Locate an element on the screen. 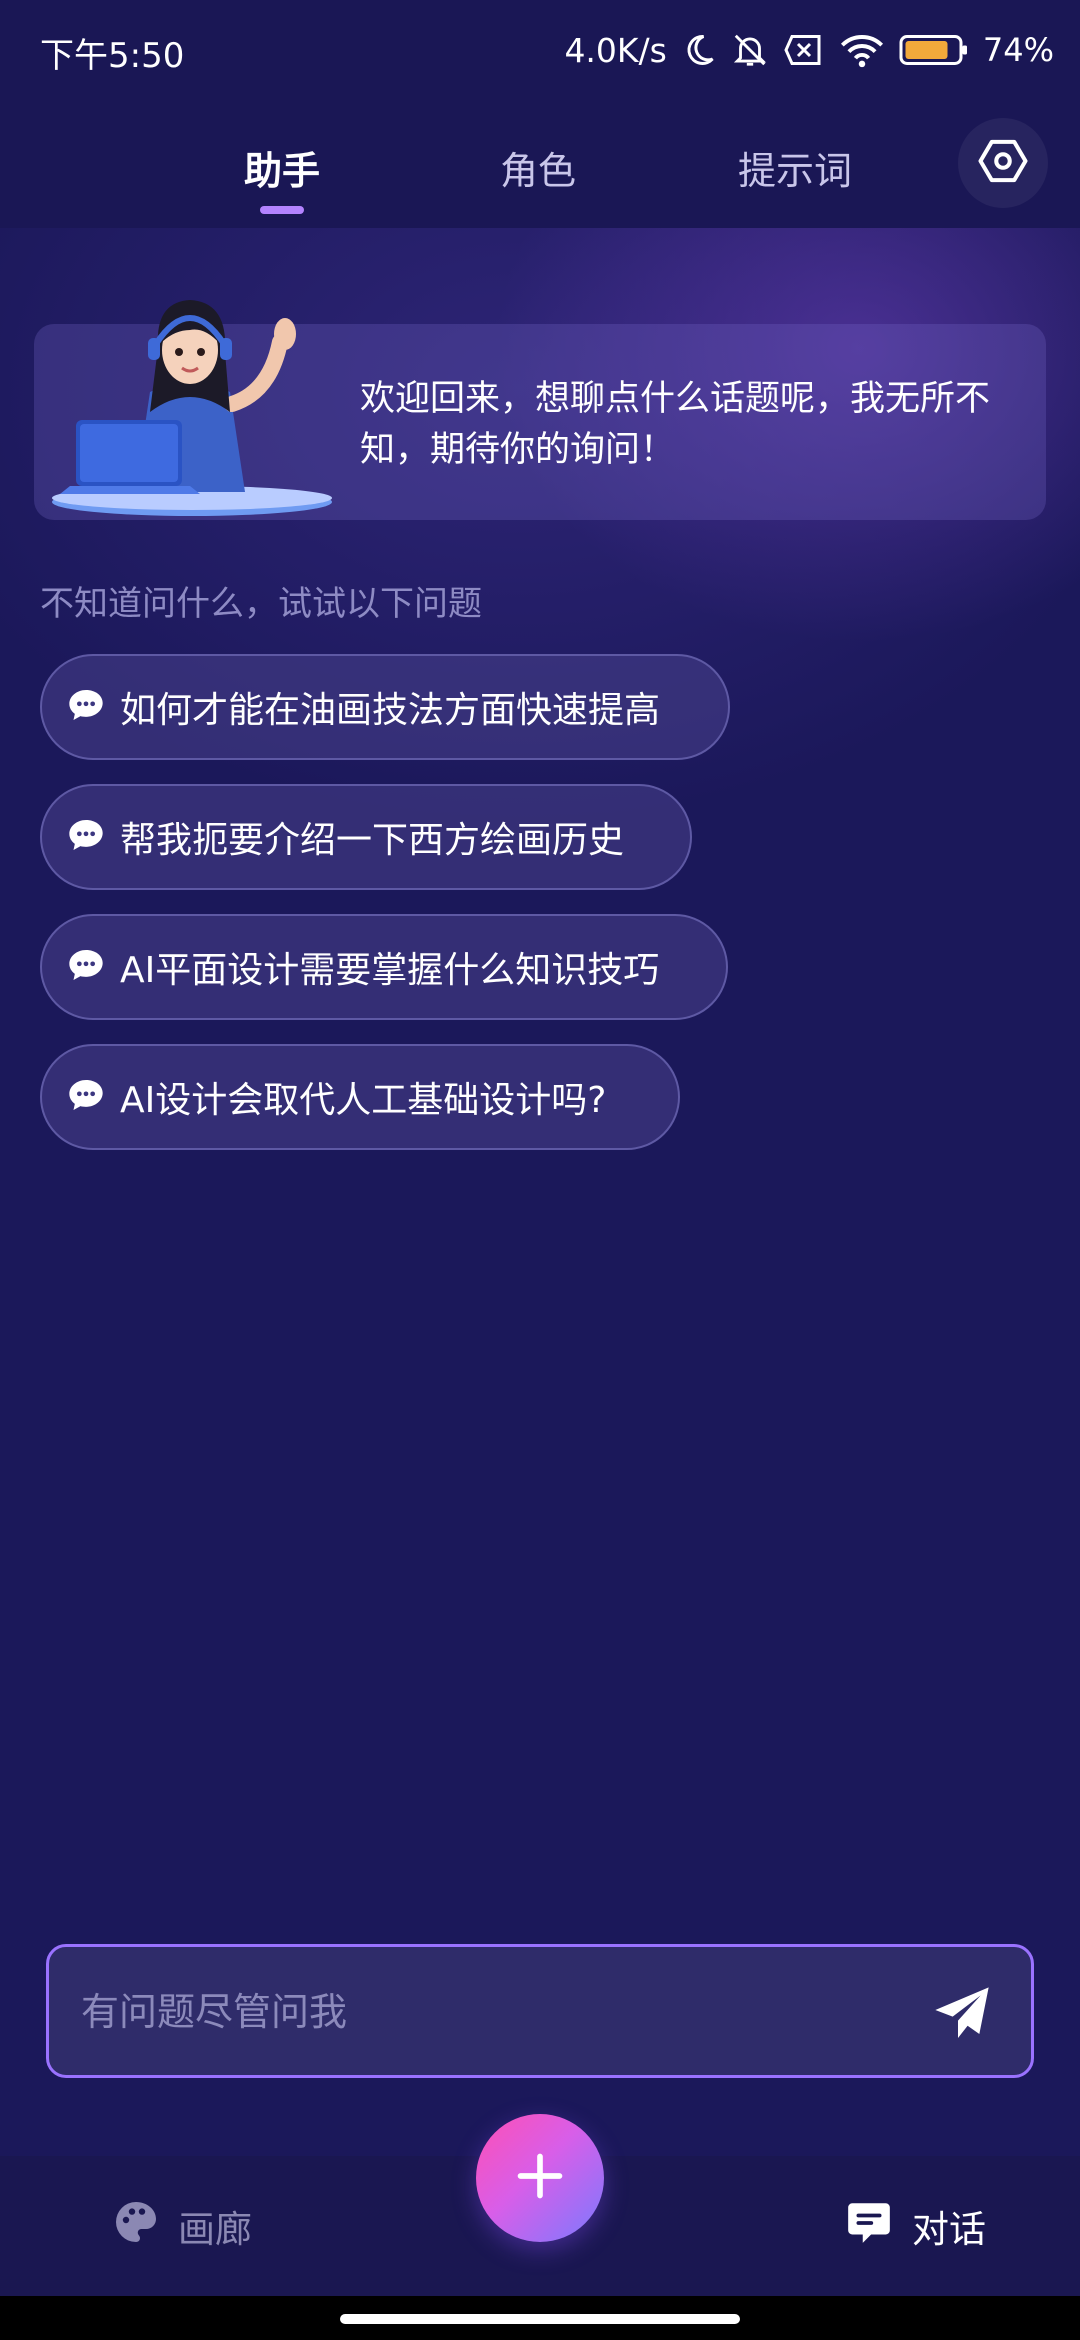  battery-icon is located at coordinates (934, 50).